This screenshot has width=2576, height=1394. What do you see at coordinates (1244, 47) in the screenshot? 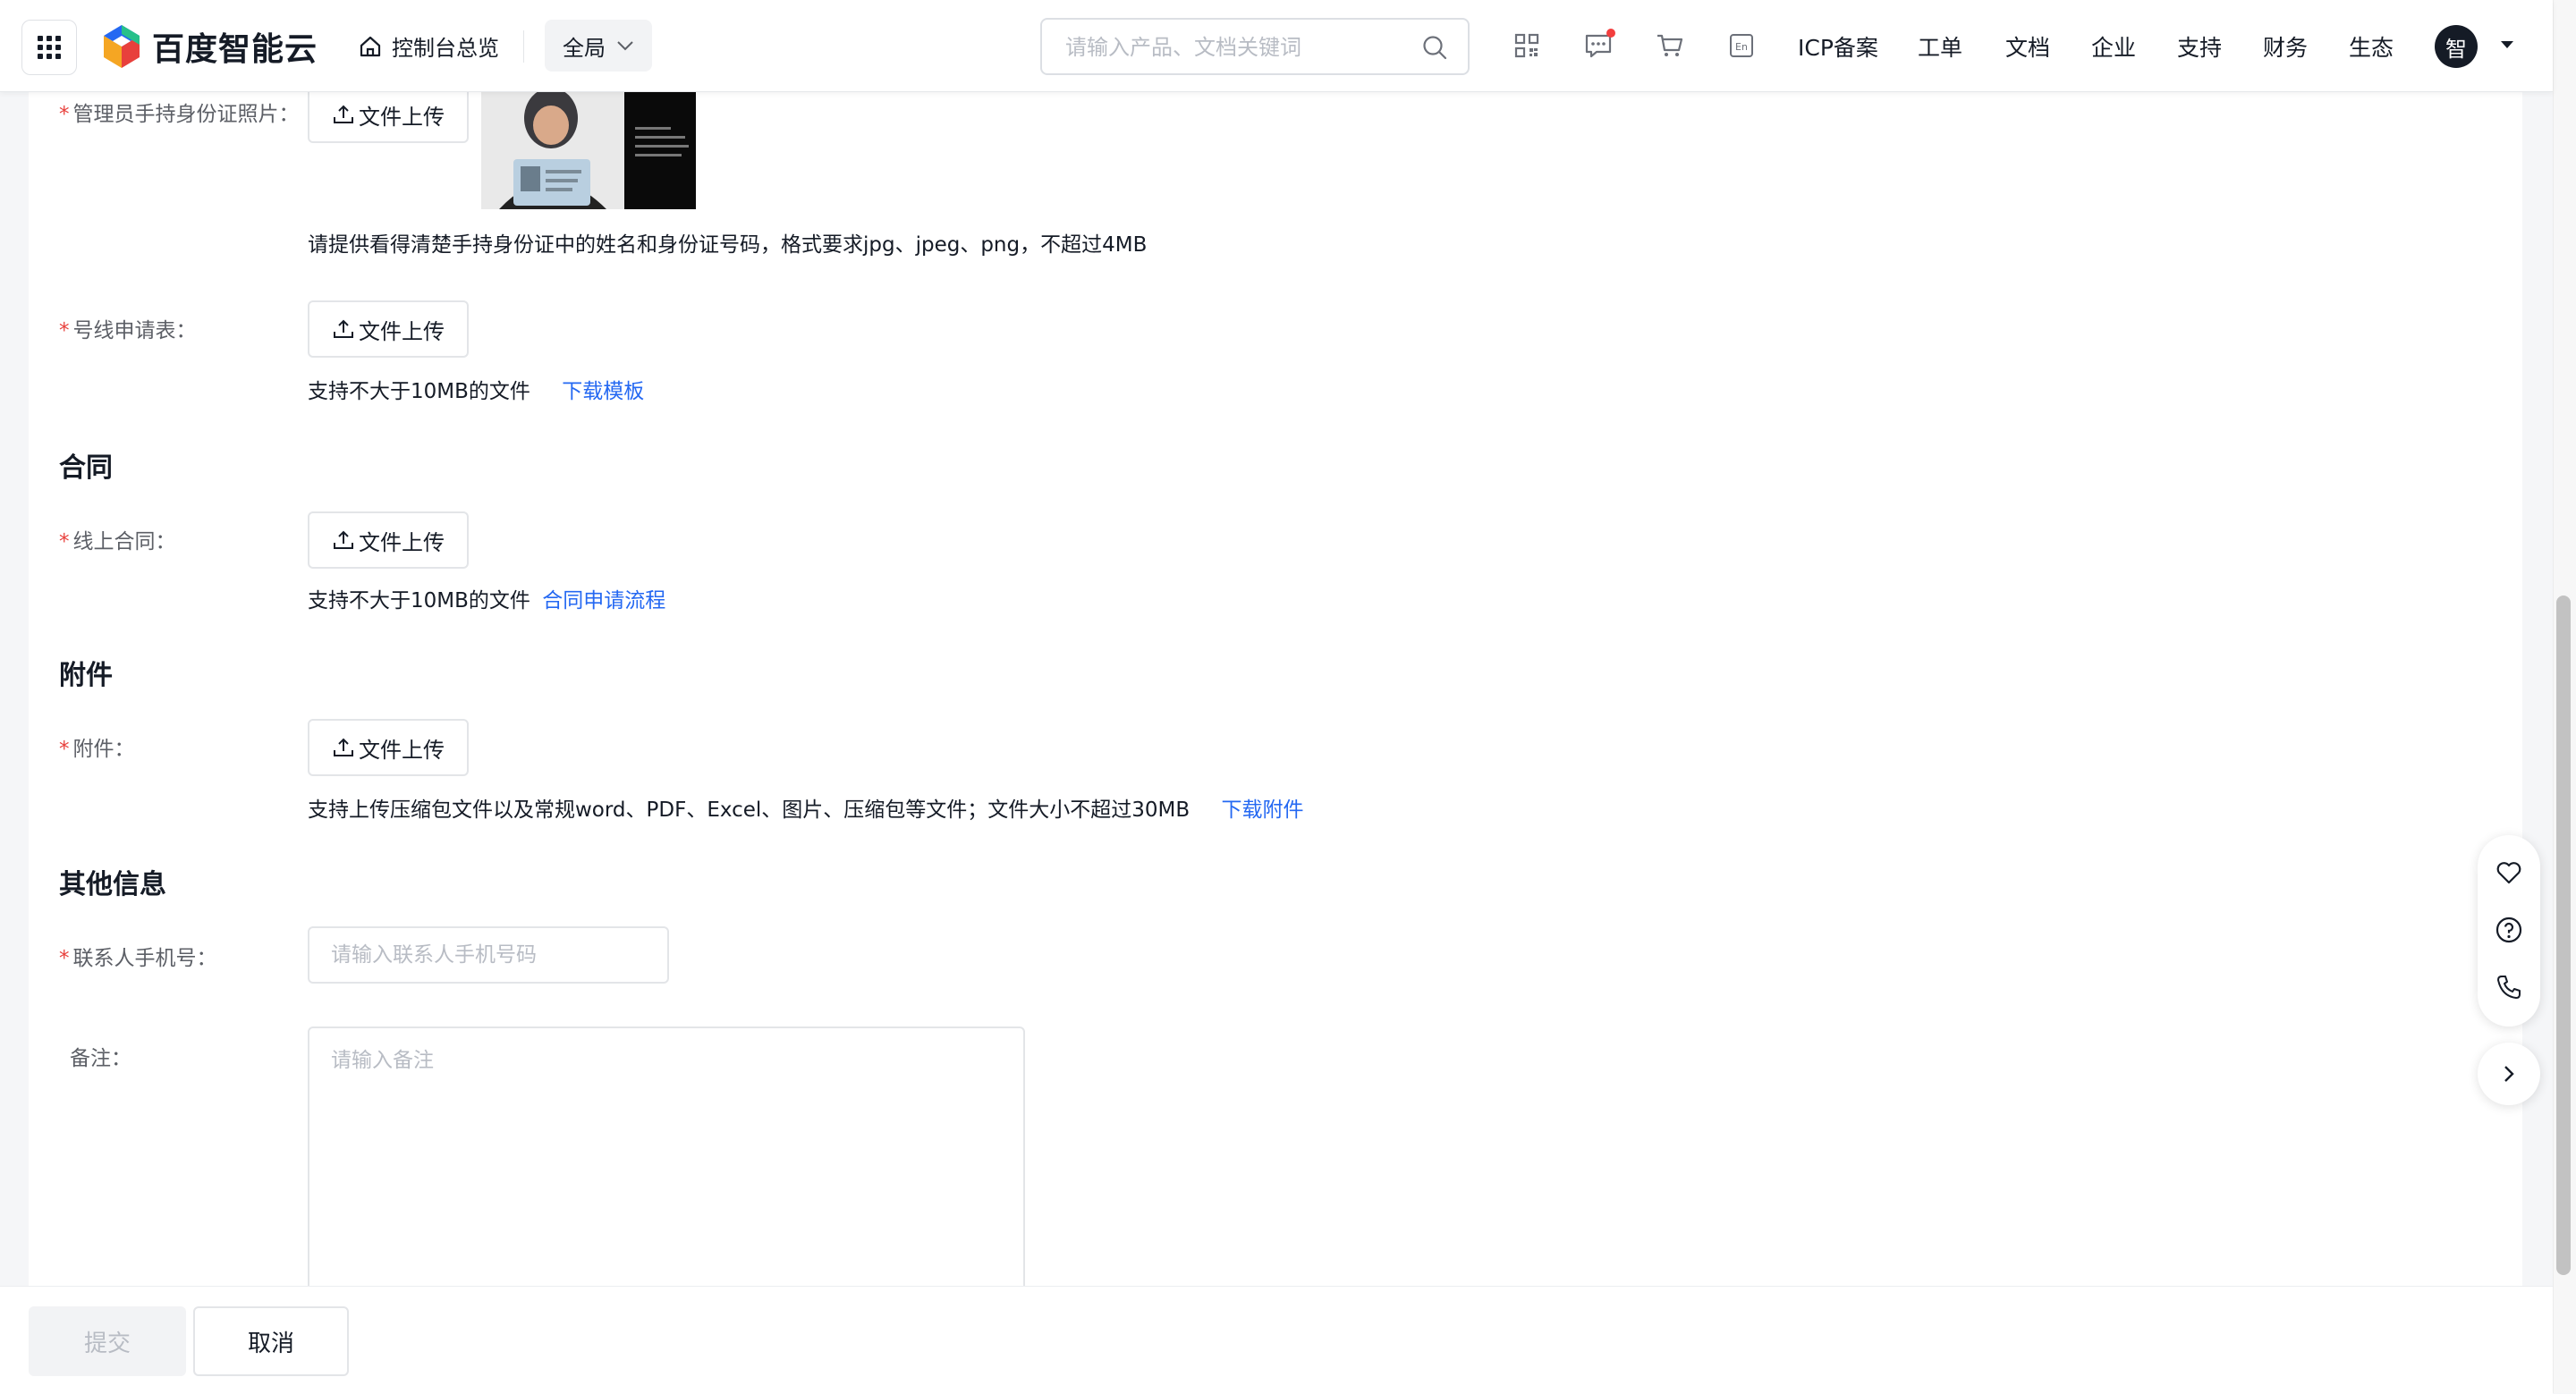
I see `search-input` at bounding box center [1244, 47].